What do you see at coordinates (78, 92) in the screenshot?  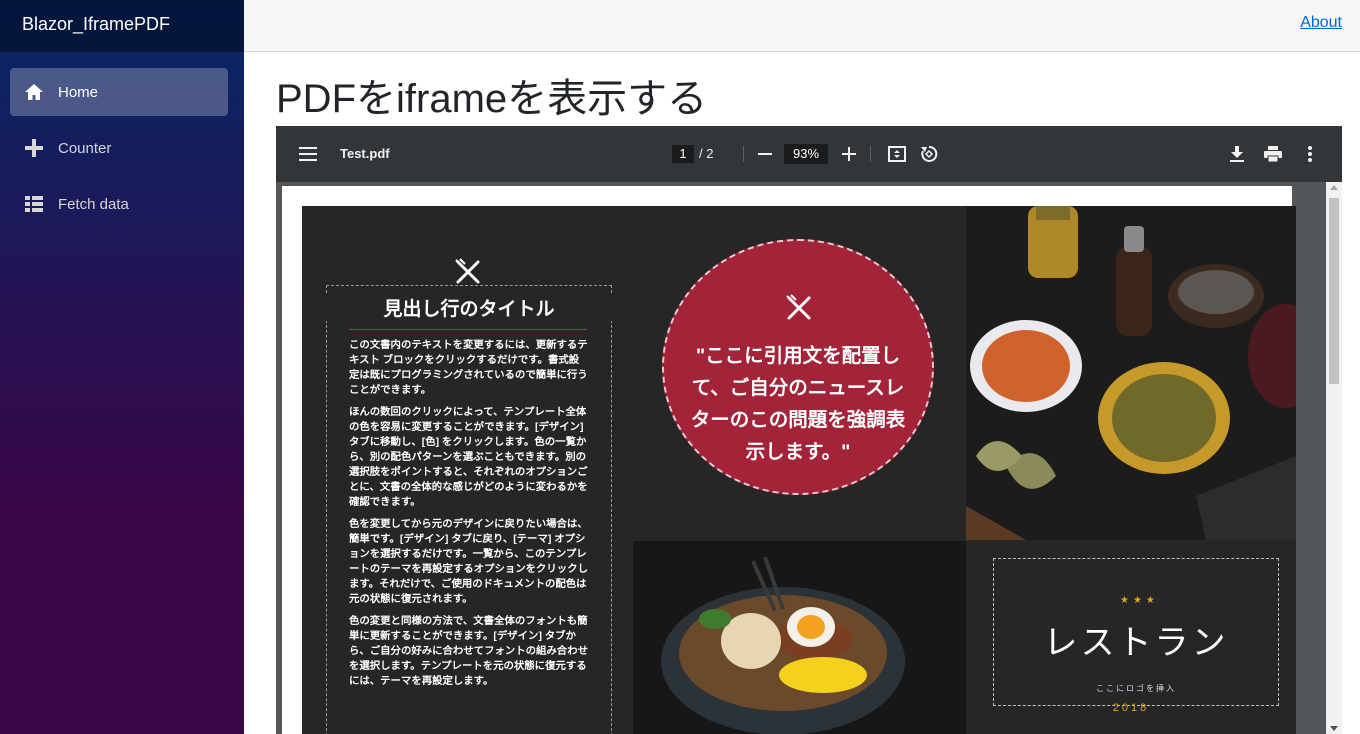 I see `sidebar-item-label: Home` at bounding box center [78, 92].